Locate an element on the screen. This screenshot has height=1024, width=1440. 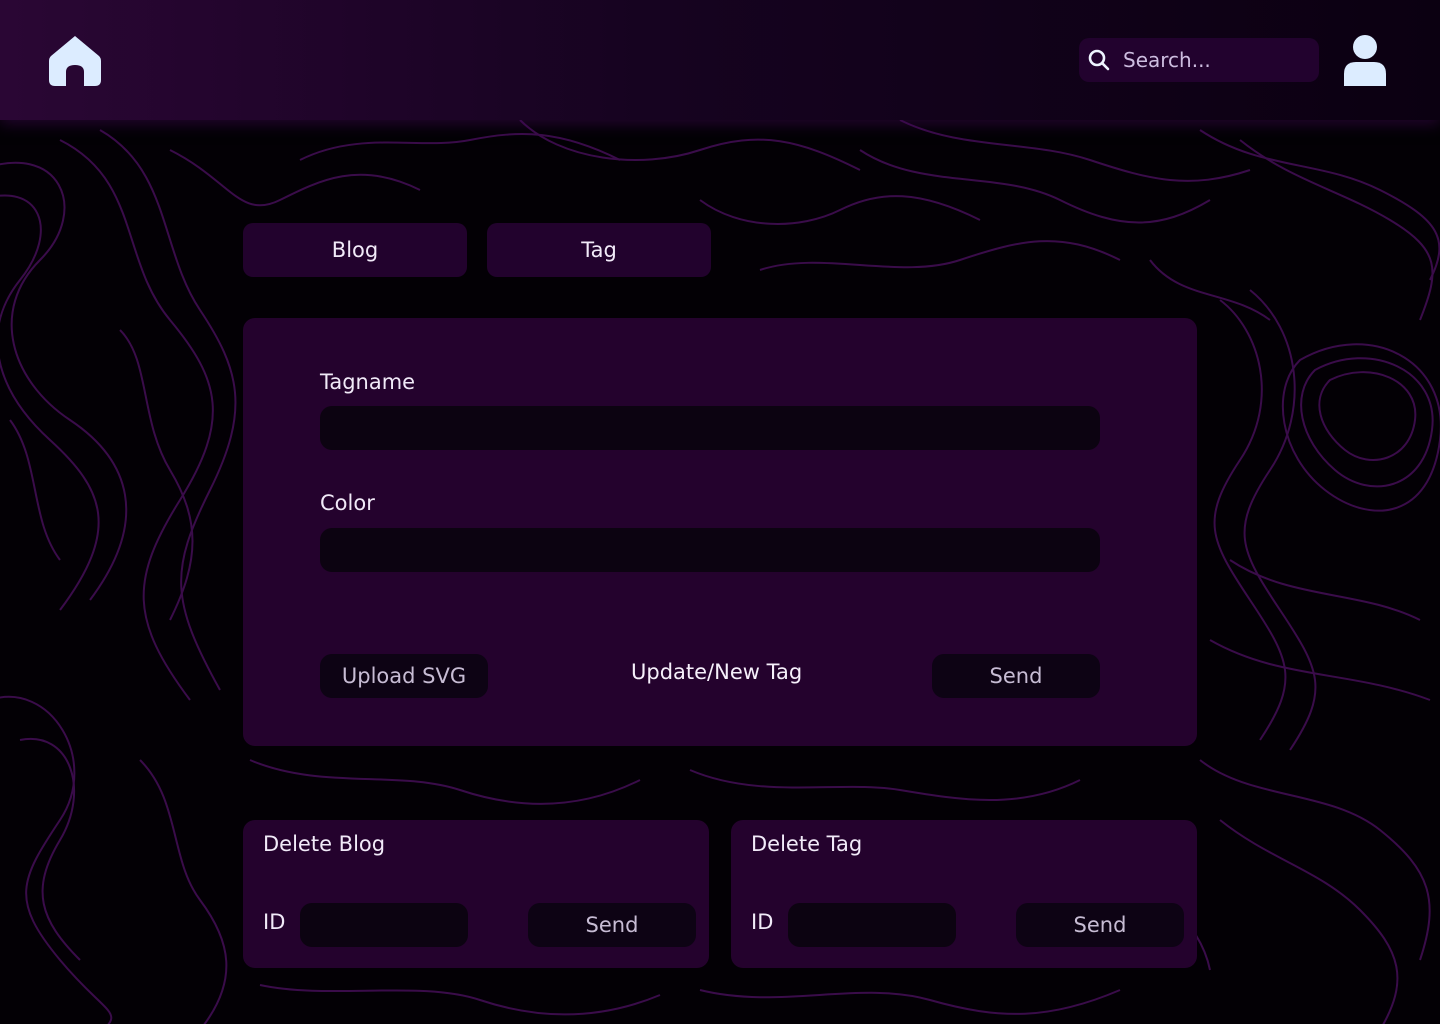
update-new-tag-label: Update/New Tag is located at coordinates (717, 672).